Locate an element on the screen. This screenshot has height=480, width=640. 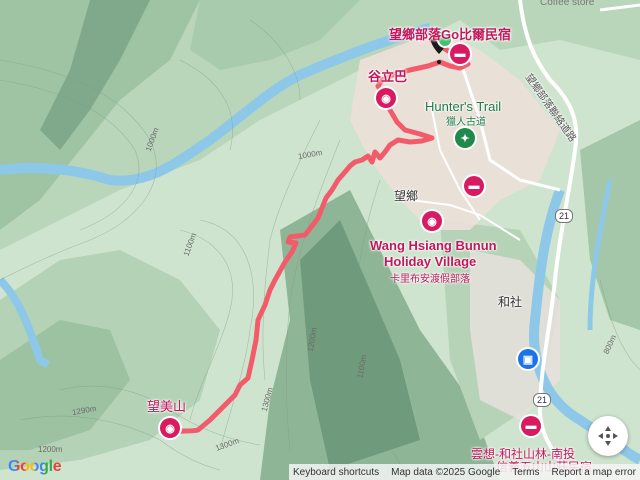
hunters-trail-label: Hunter's Trail is located at coordinates (463, 106).